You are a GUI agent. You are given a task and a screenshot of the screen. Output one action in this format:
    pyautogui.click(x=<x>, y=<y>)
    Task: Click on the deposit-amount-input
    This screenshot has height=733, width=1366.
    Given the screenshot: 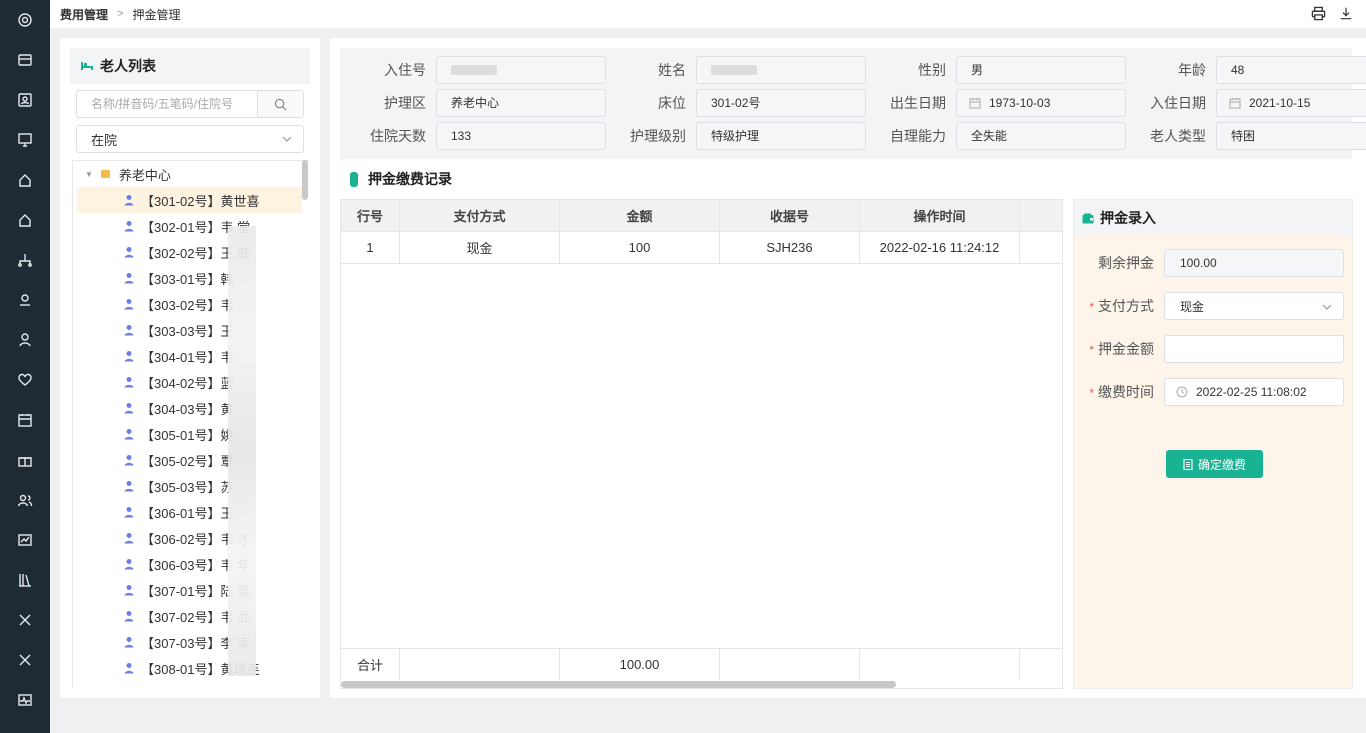 What is the action you would take?
    pyautogui.click(x=1254, y=349)
    